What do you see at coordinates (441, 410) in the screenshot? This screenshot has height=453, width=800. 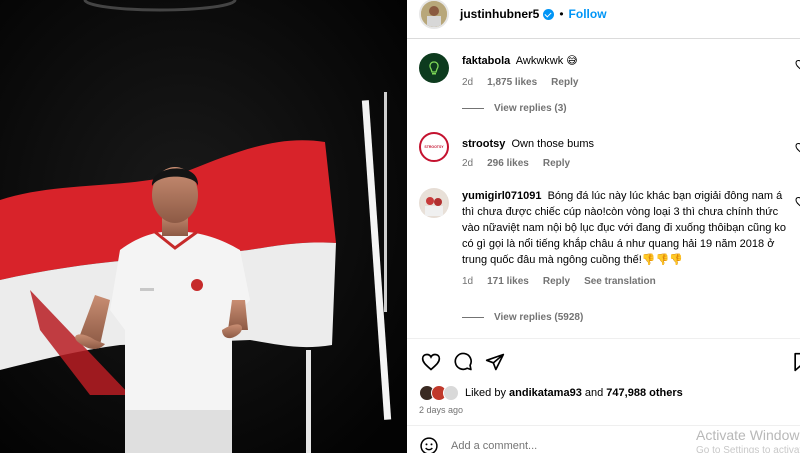 I see `post-time-ago: 2 days ago` at bounding box center [441, 410].